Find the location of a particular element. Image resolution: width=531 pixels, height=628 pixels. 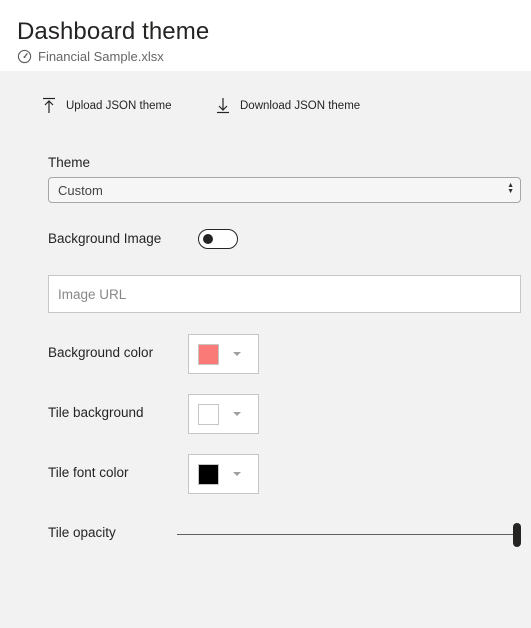

background-image-toggle is located at coordinates (218, 239).